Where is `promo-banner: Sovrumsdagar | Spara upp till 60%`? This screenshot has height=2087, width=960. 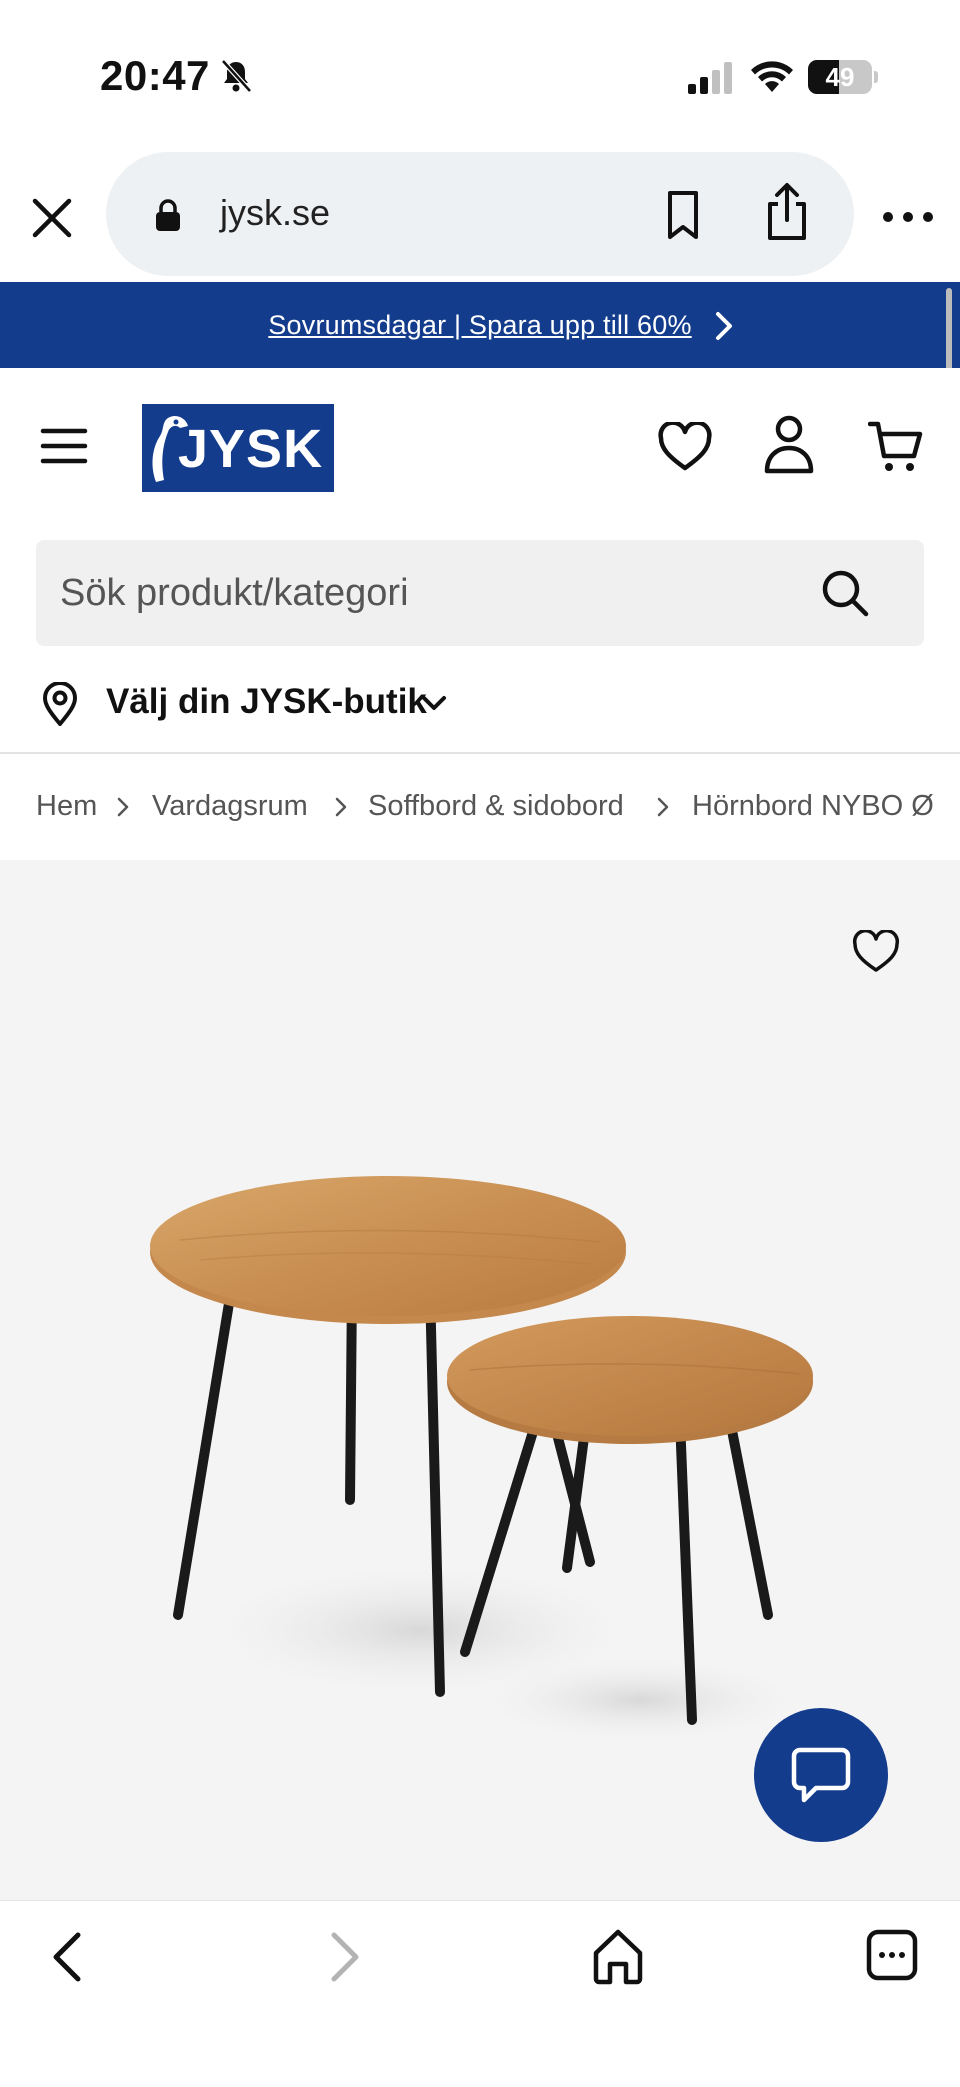
promo-banner: Sovrumsdagar | Spara upp till 60% is located at coordinates (480, 325).